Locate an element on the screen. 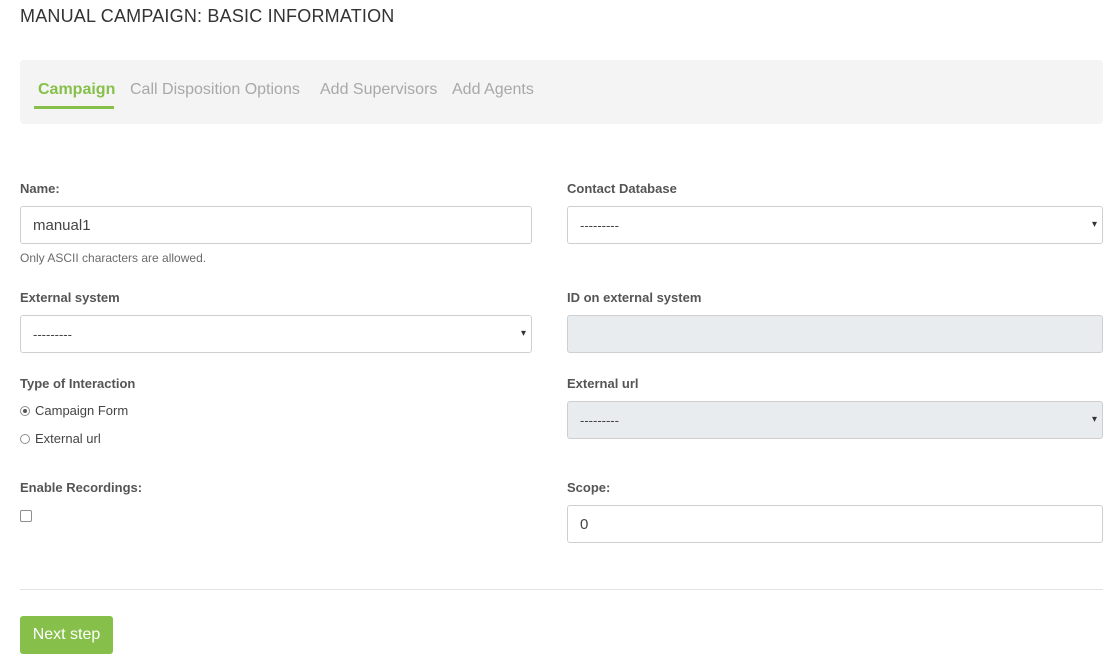  external-url-select: --------- ▾ is located at coordinates (835, 420).